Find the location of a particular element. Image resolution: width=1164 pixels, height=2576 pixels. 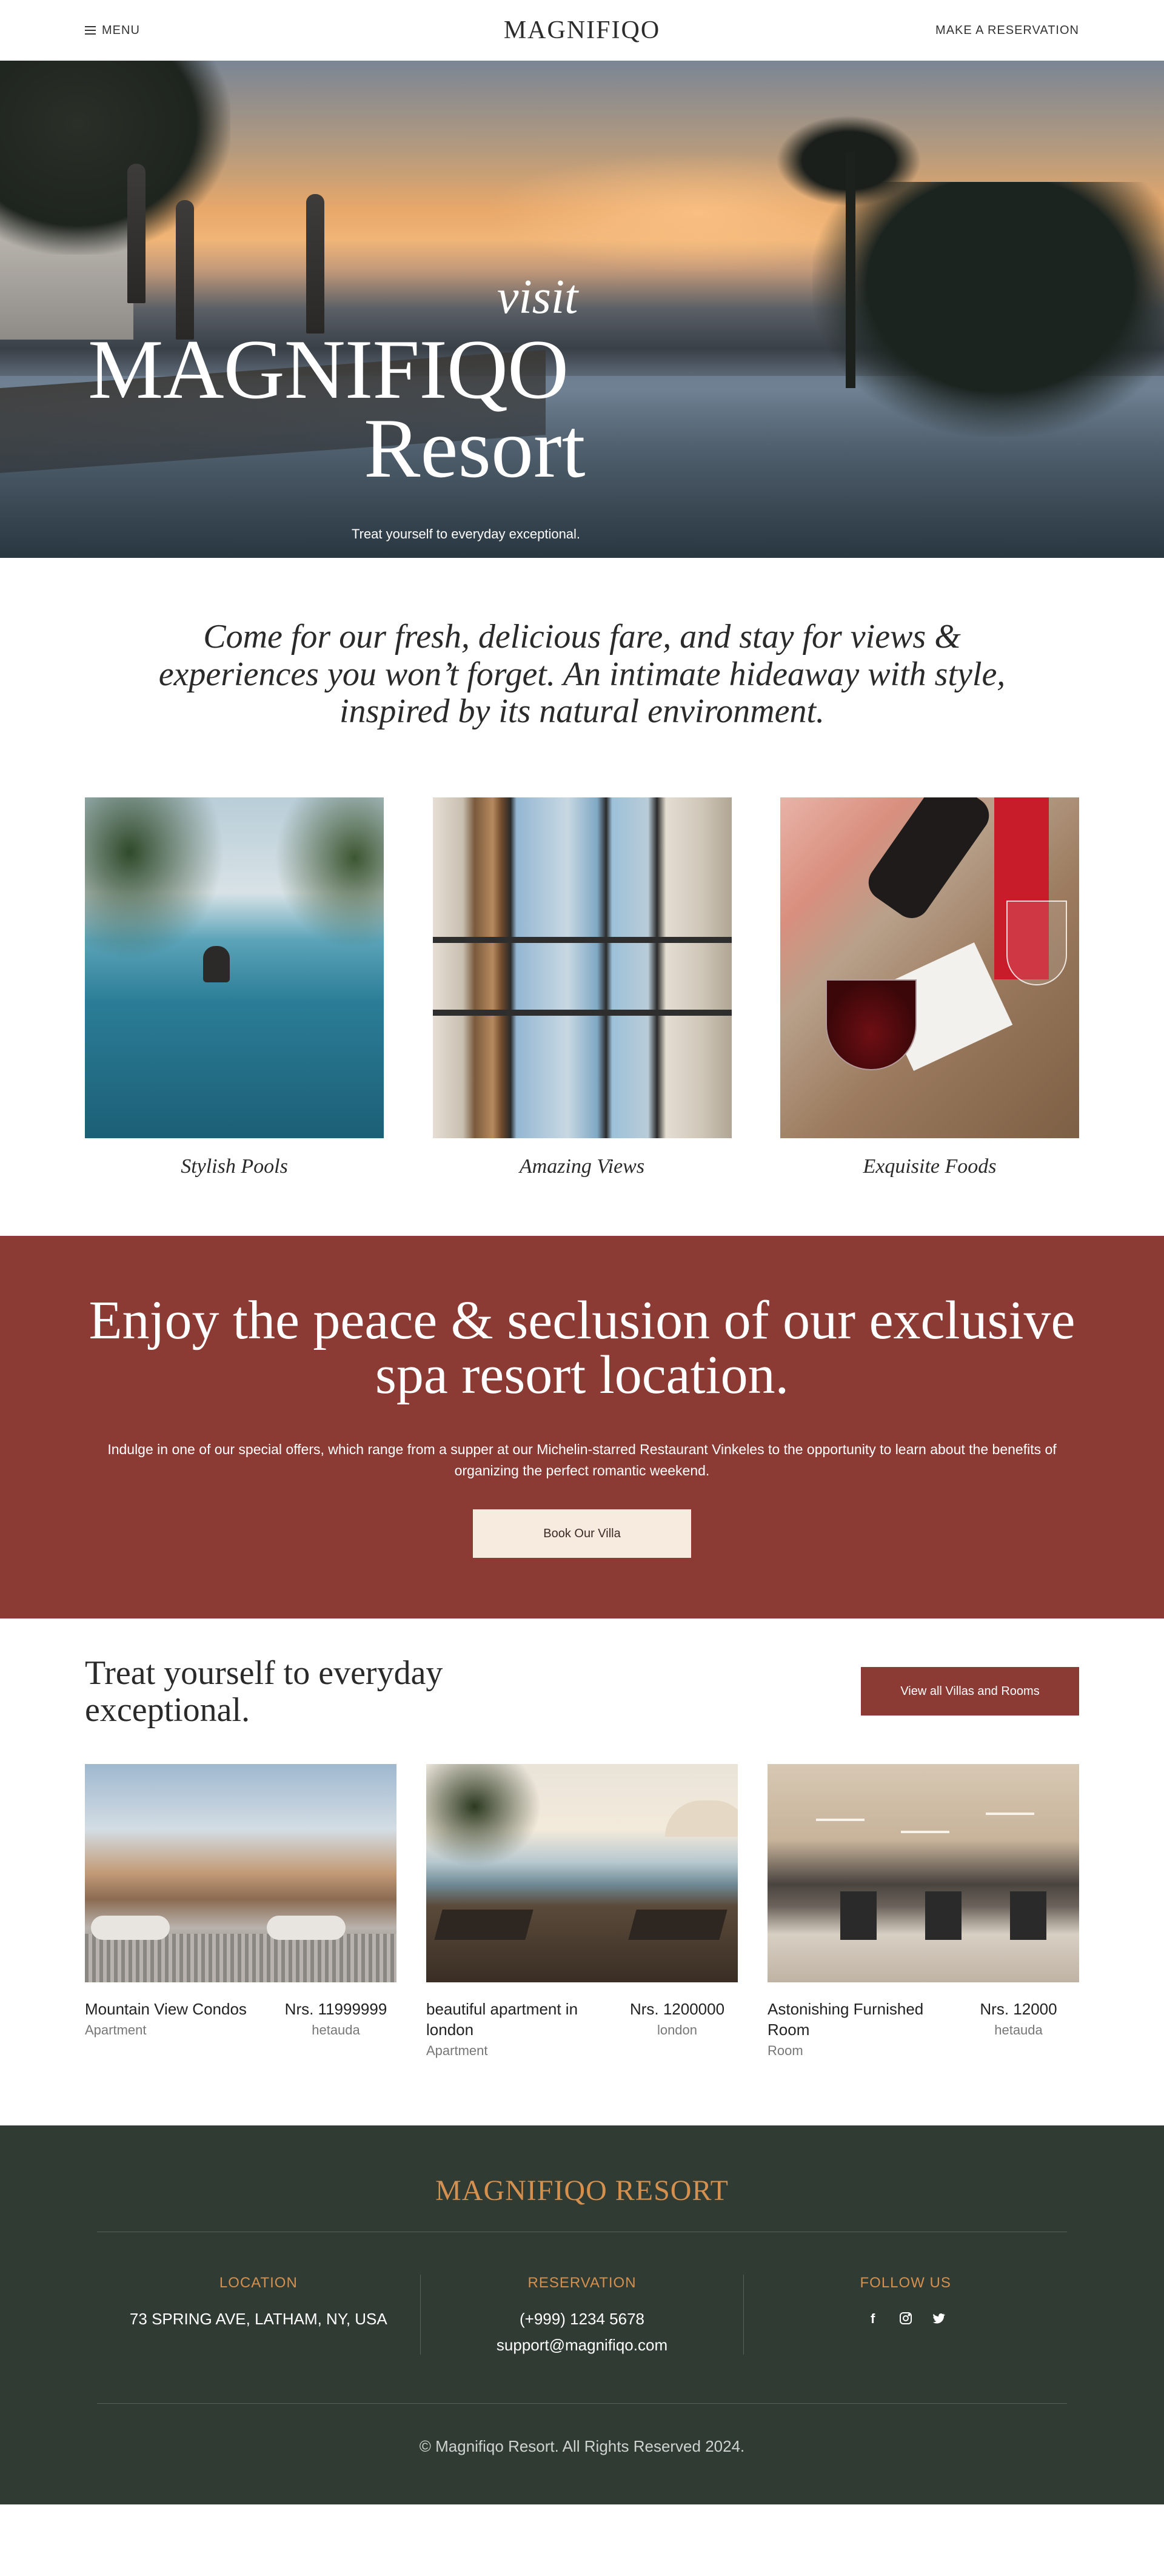

hero-subtitle: Resort is located at coordinates (475, 448).